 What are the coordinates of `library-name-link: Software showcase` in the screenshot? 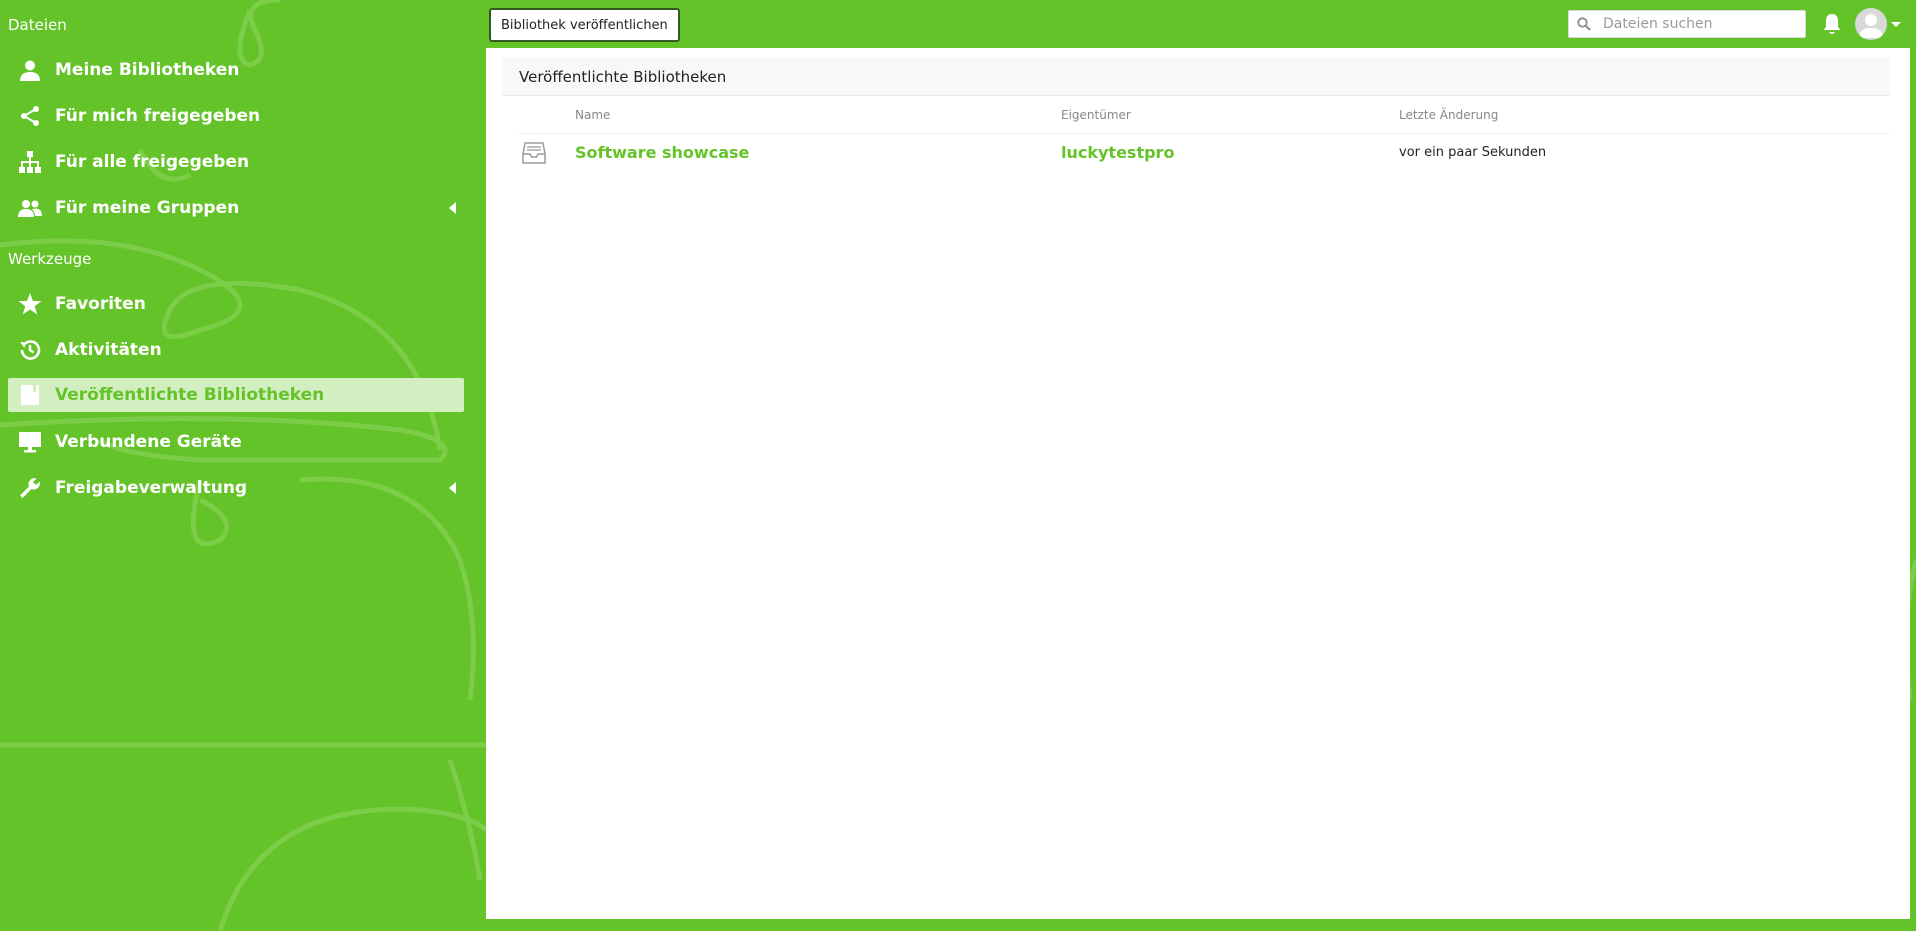 It's located at (662, 152).